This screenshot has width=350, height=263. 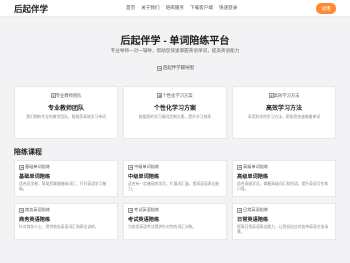 I want to click on hero-image: 后起伴学辅导图, so click(x=175, y=68).